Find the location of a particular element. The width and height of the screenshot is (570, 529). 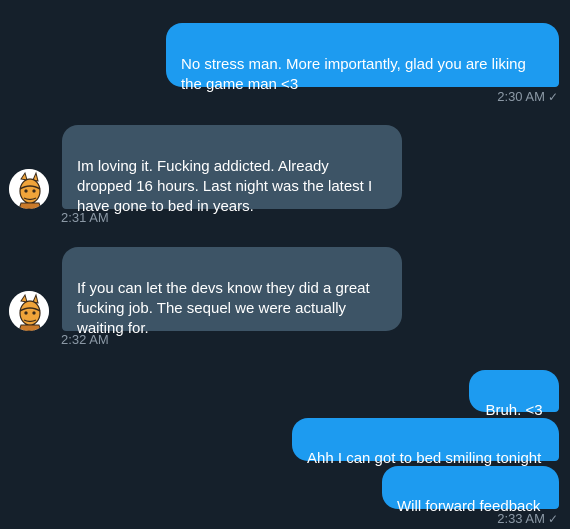

message-timestamp: 2:31 AM is located at coordinates (85, 217).